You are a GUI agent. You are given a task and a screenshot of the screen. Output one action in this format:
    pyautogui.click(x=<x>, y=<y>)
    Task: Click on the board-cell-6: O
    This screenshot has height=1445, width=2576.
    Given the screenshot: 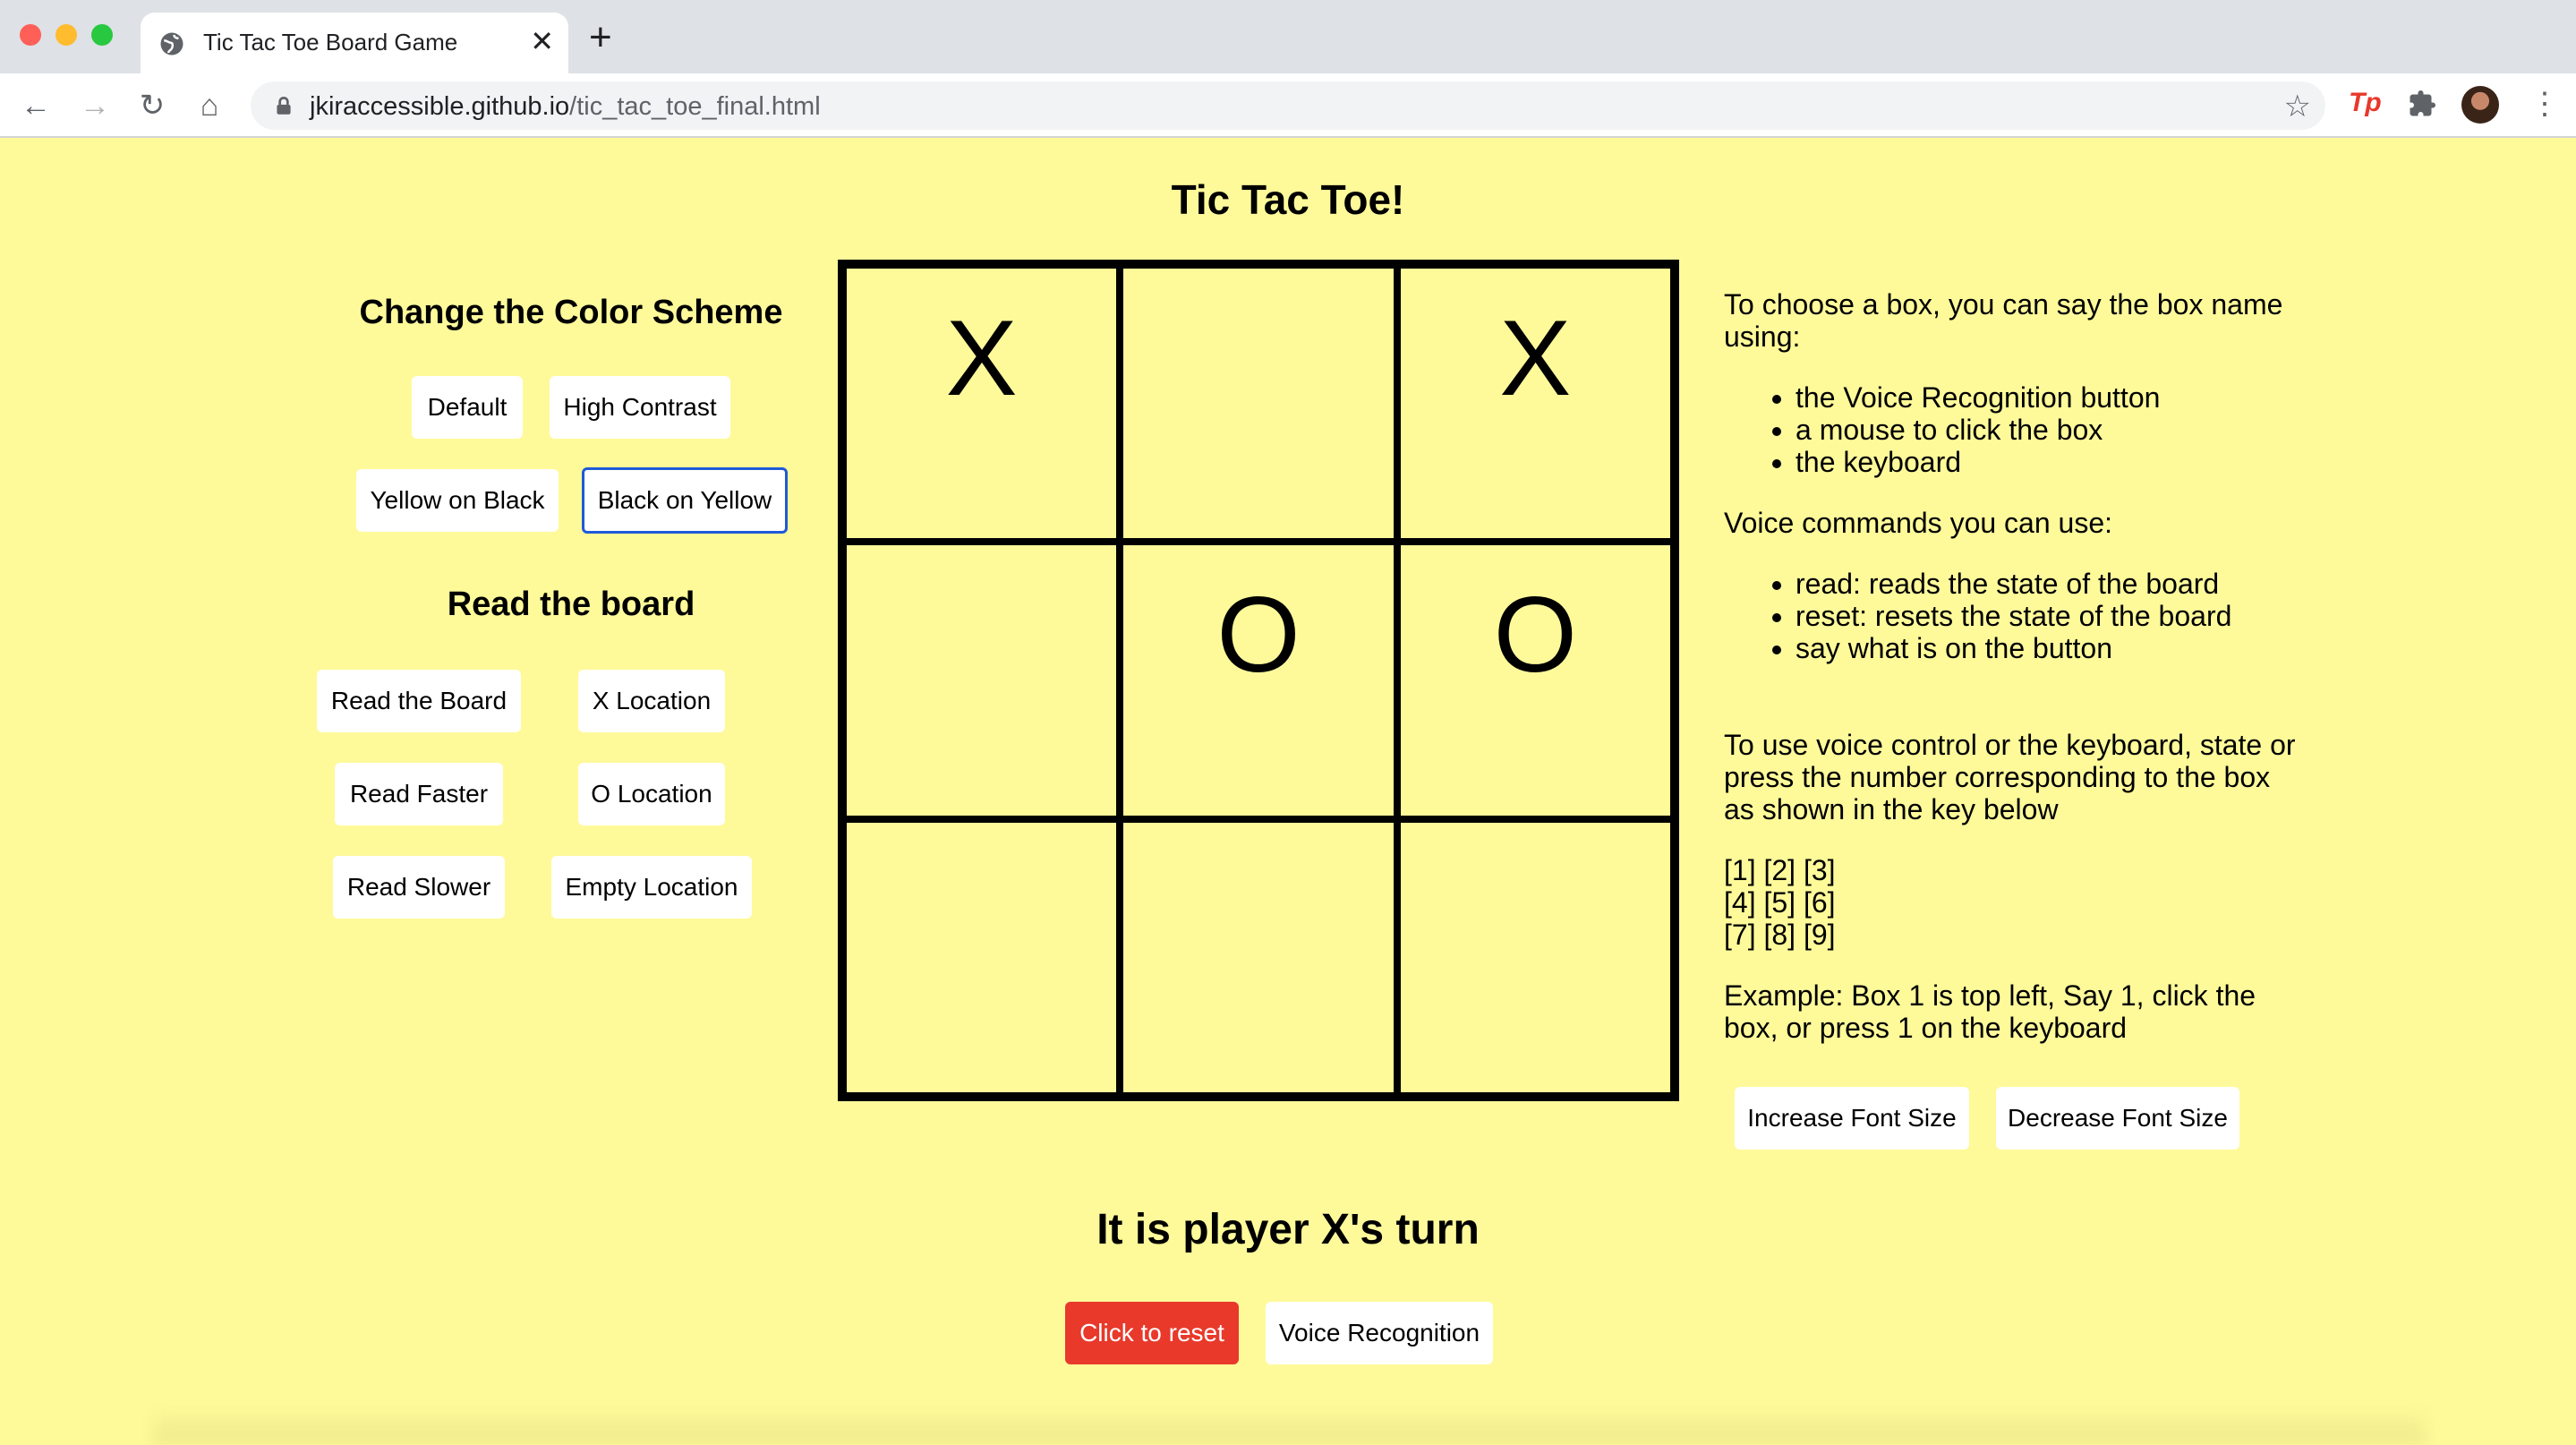 What is the action you would take?
    pyautogui.click(x=1535, y=680)
    